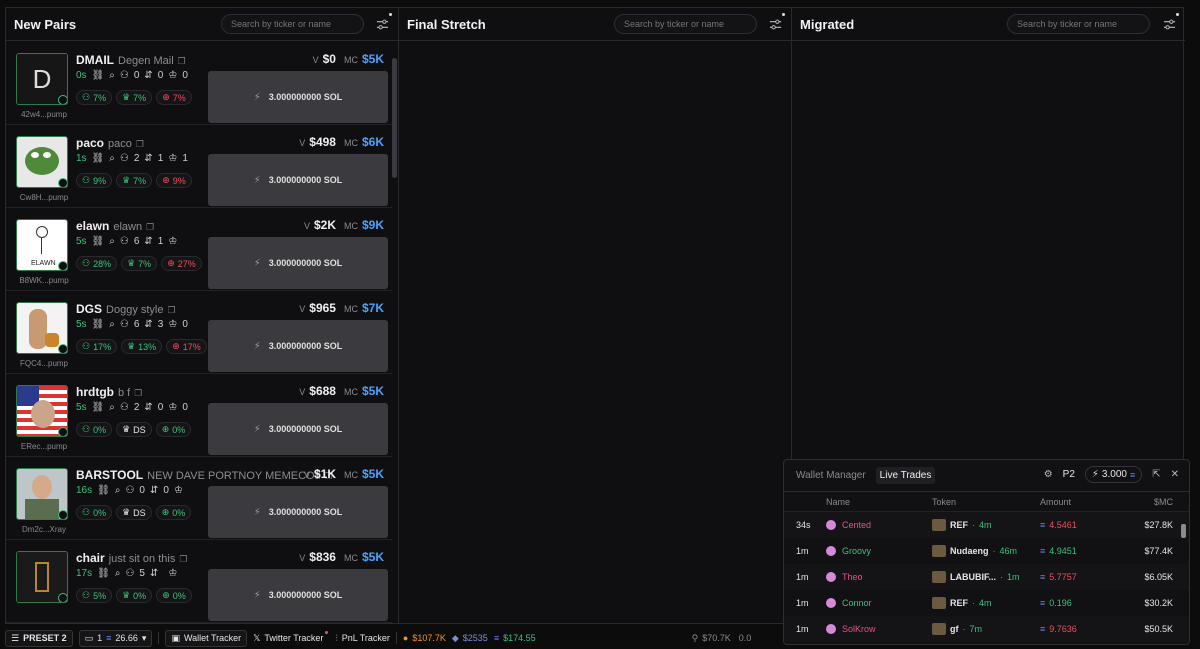  I want to click on new-pairs-search-input, so click(292, 24).